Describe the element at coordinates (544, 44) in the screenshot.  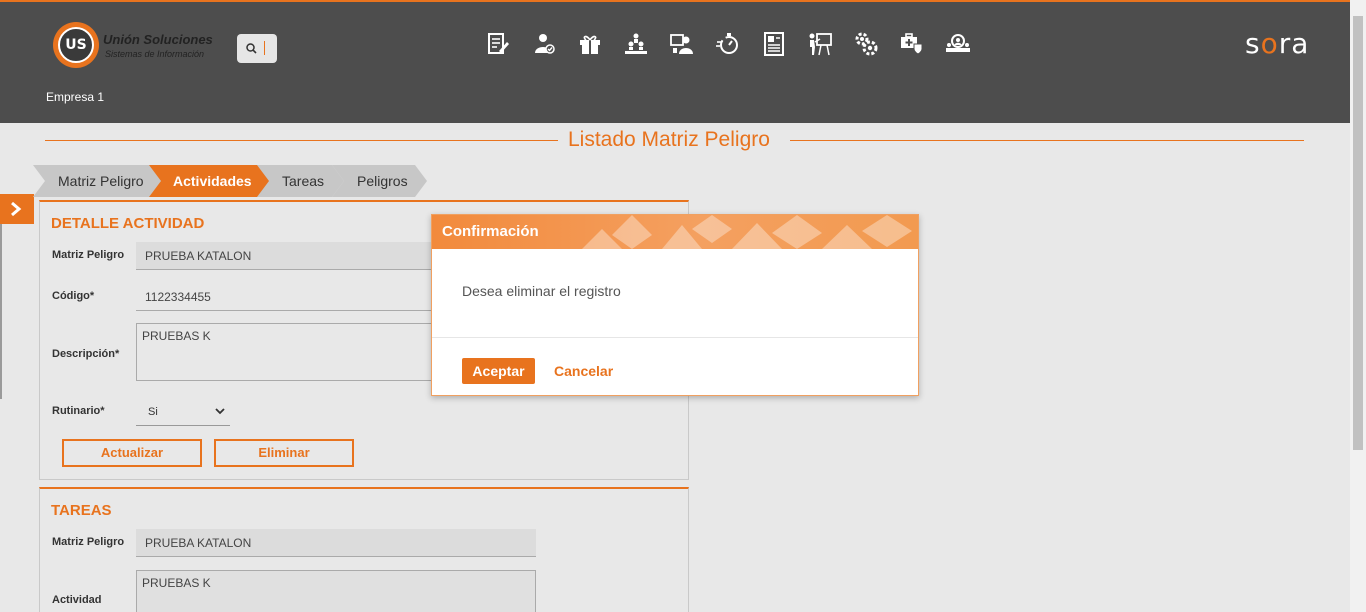
I see `user-check-icon` at that location.